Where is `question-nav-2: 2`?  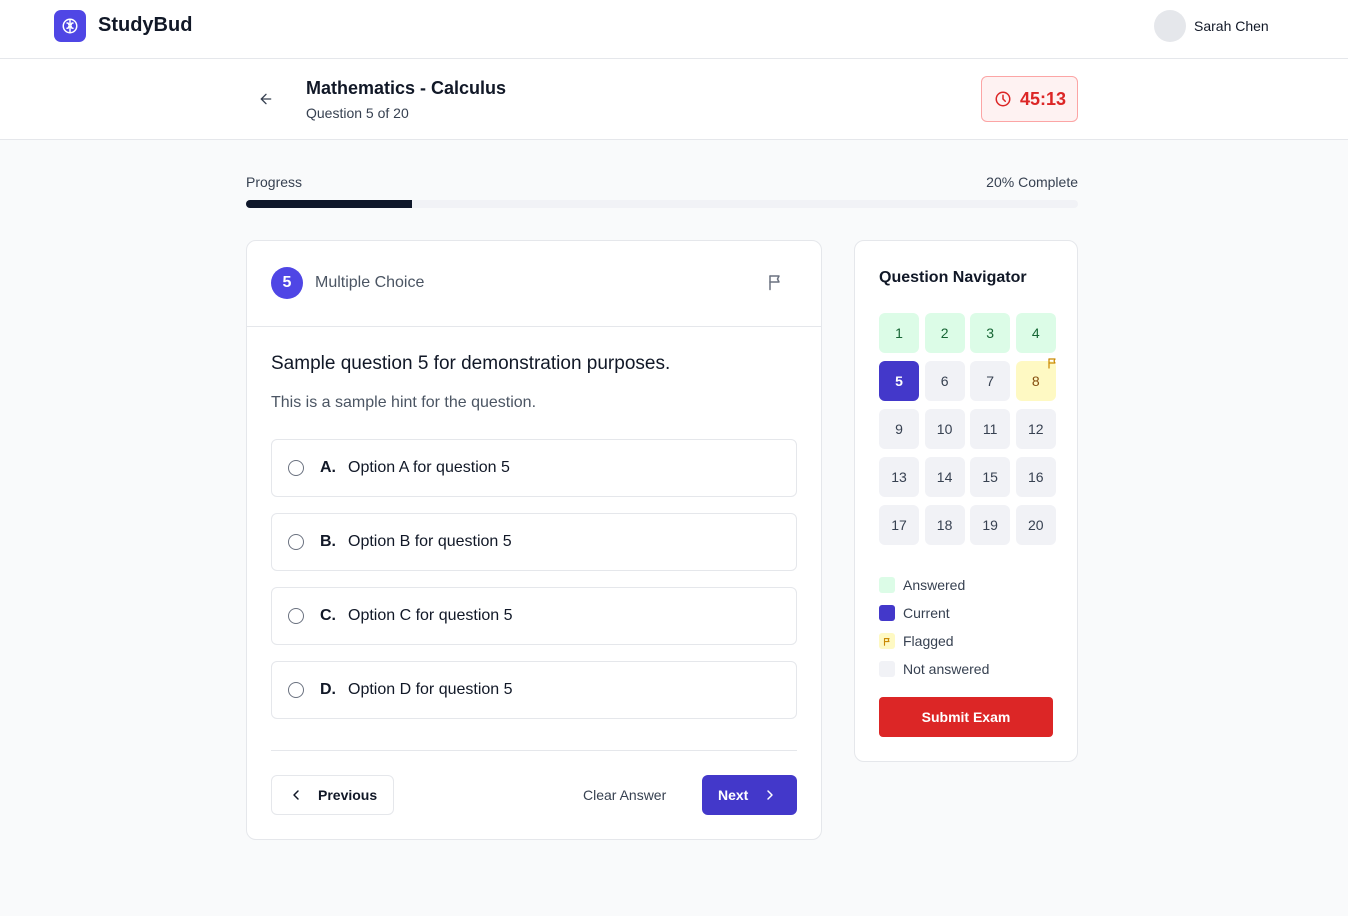 question-nav-2: 2 is located at coordinates (944, 333).